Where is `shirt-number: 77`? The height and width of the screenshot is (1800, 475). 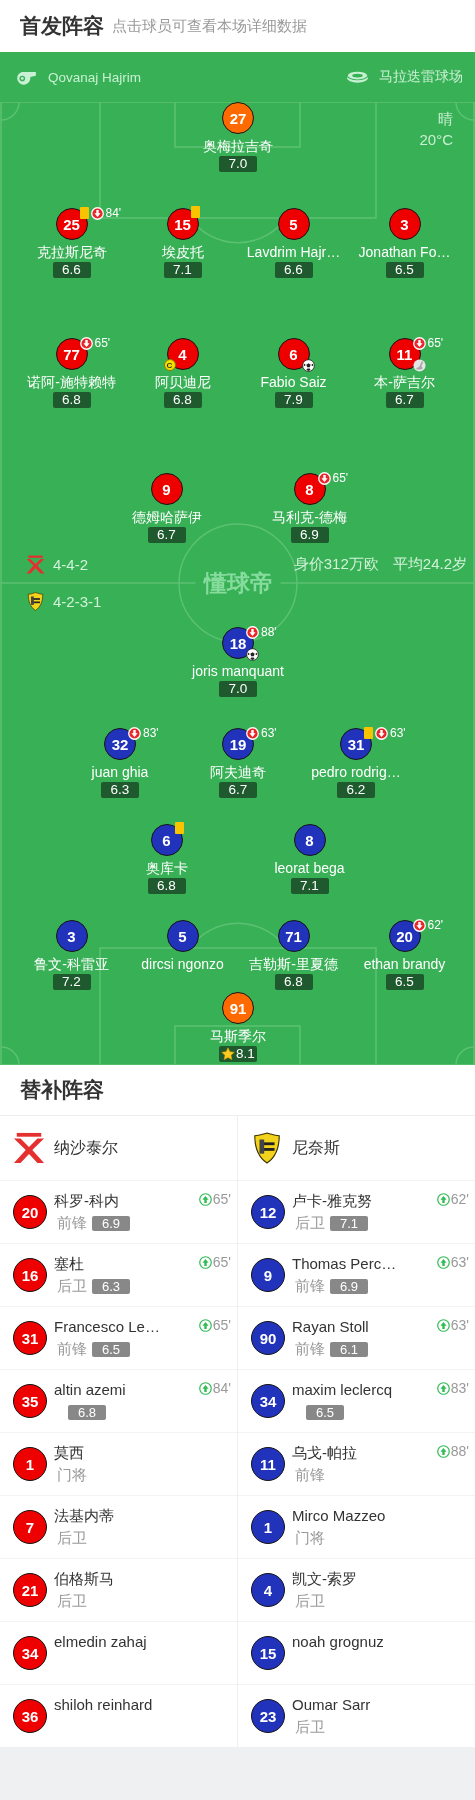
shirt-number: 77 is located at coordinates (71, 354).